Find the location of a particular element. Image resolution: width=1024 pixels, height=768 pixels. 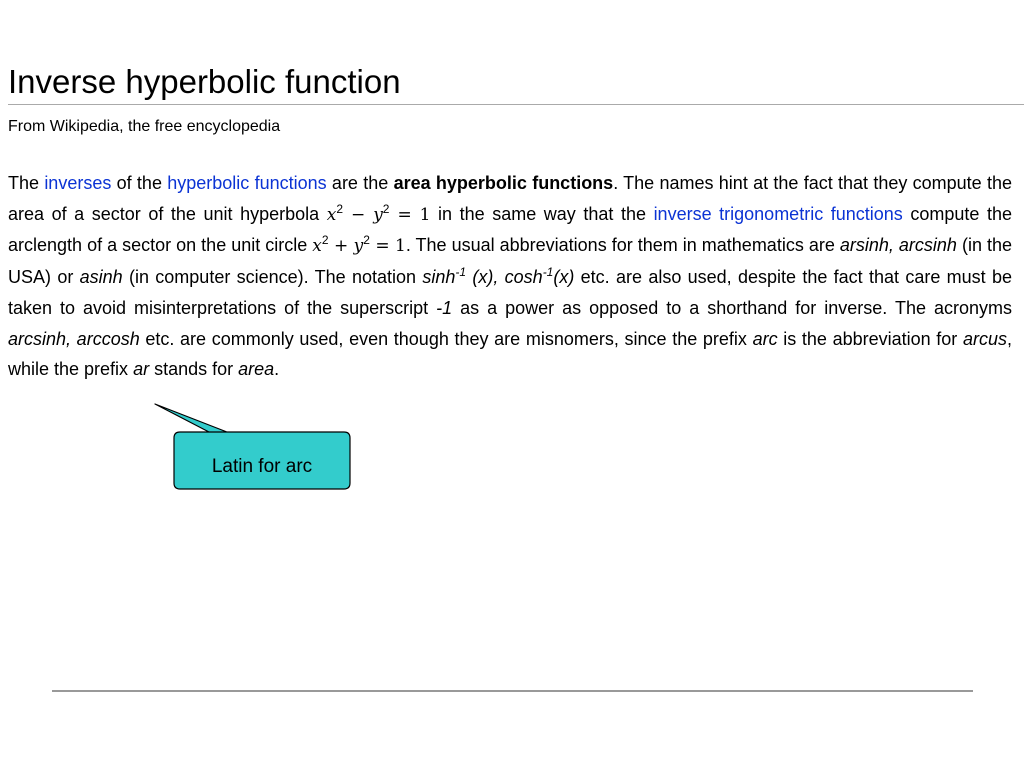

text-segment: stands for is located at coordinates (194, 369).